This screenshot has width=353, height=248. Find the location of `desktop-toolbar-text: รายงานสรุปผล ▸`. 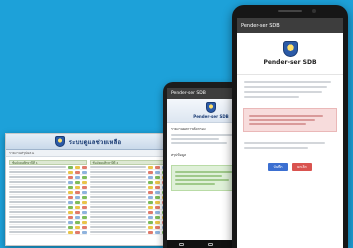

desktop-toolbar-text: รายงานสรุปผล ▸ is located at coordinates (21, 153).